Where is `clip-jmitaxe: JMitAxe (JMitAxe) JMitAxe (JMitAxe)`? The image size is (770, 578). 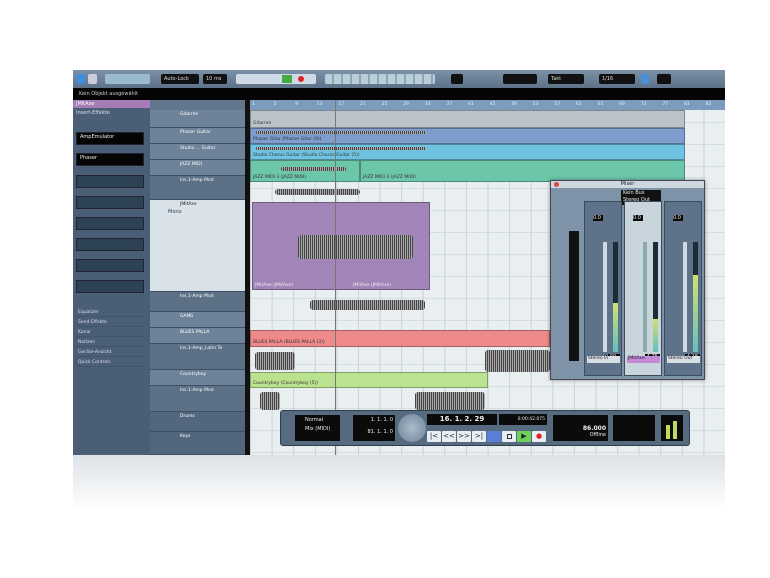 clip-jmitaxe: JMitAxe (JMitAxe) JMitAxe (JMitAxe) is located at coordinates (341, 246).